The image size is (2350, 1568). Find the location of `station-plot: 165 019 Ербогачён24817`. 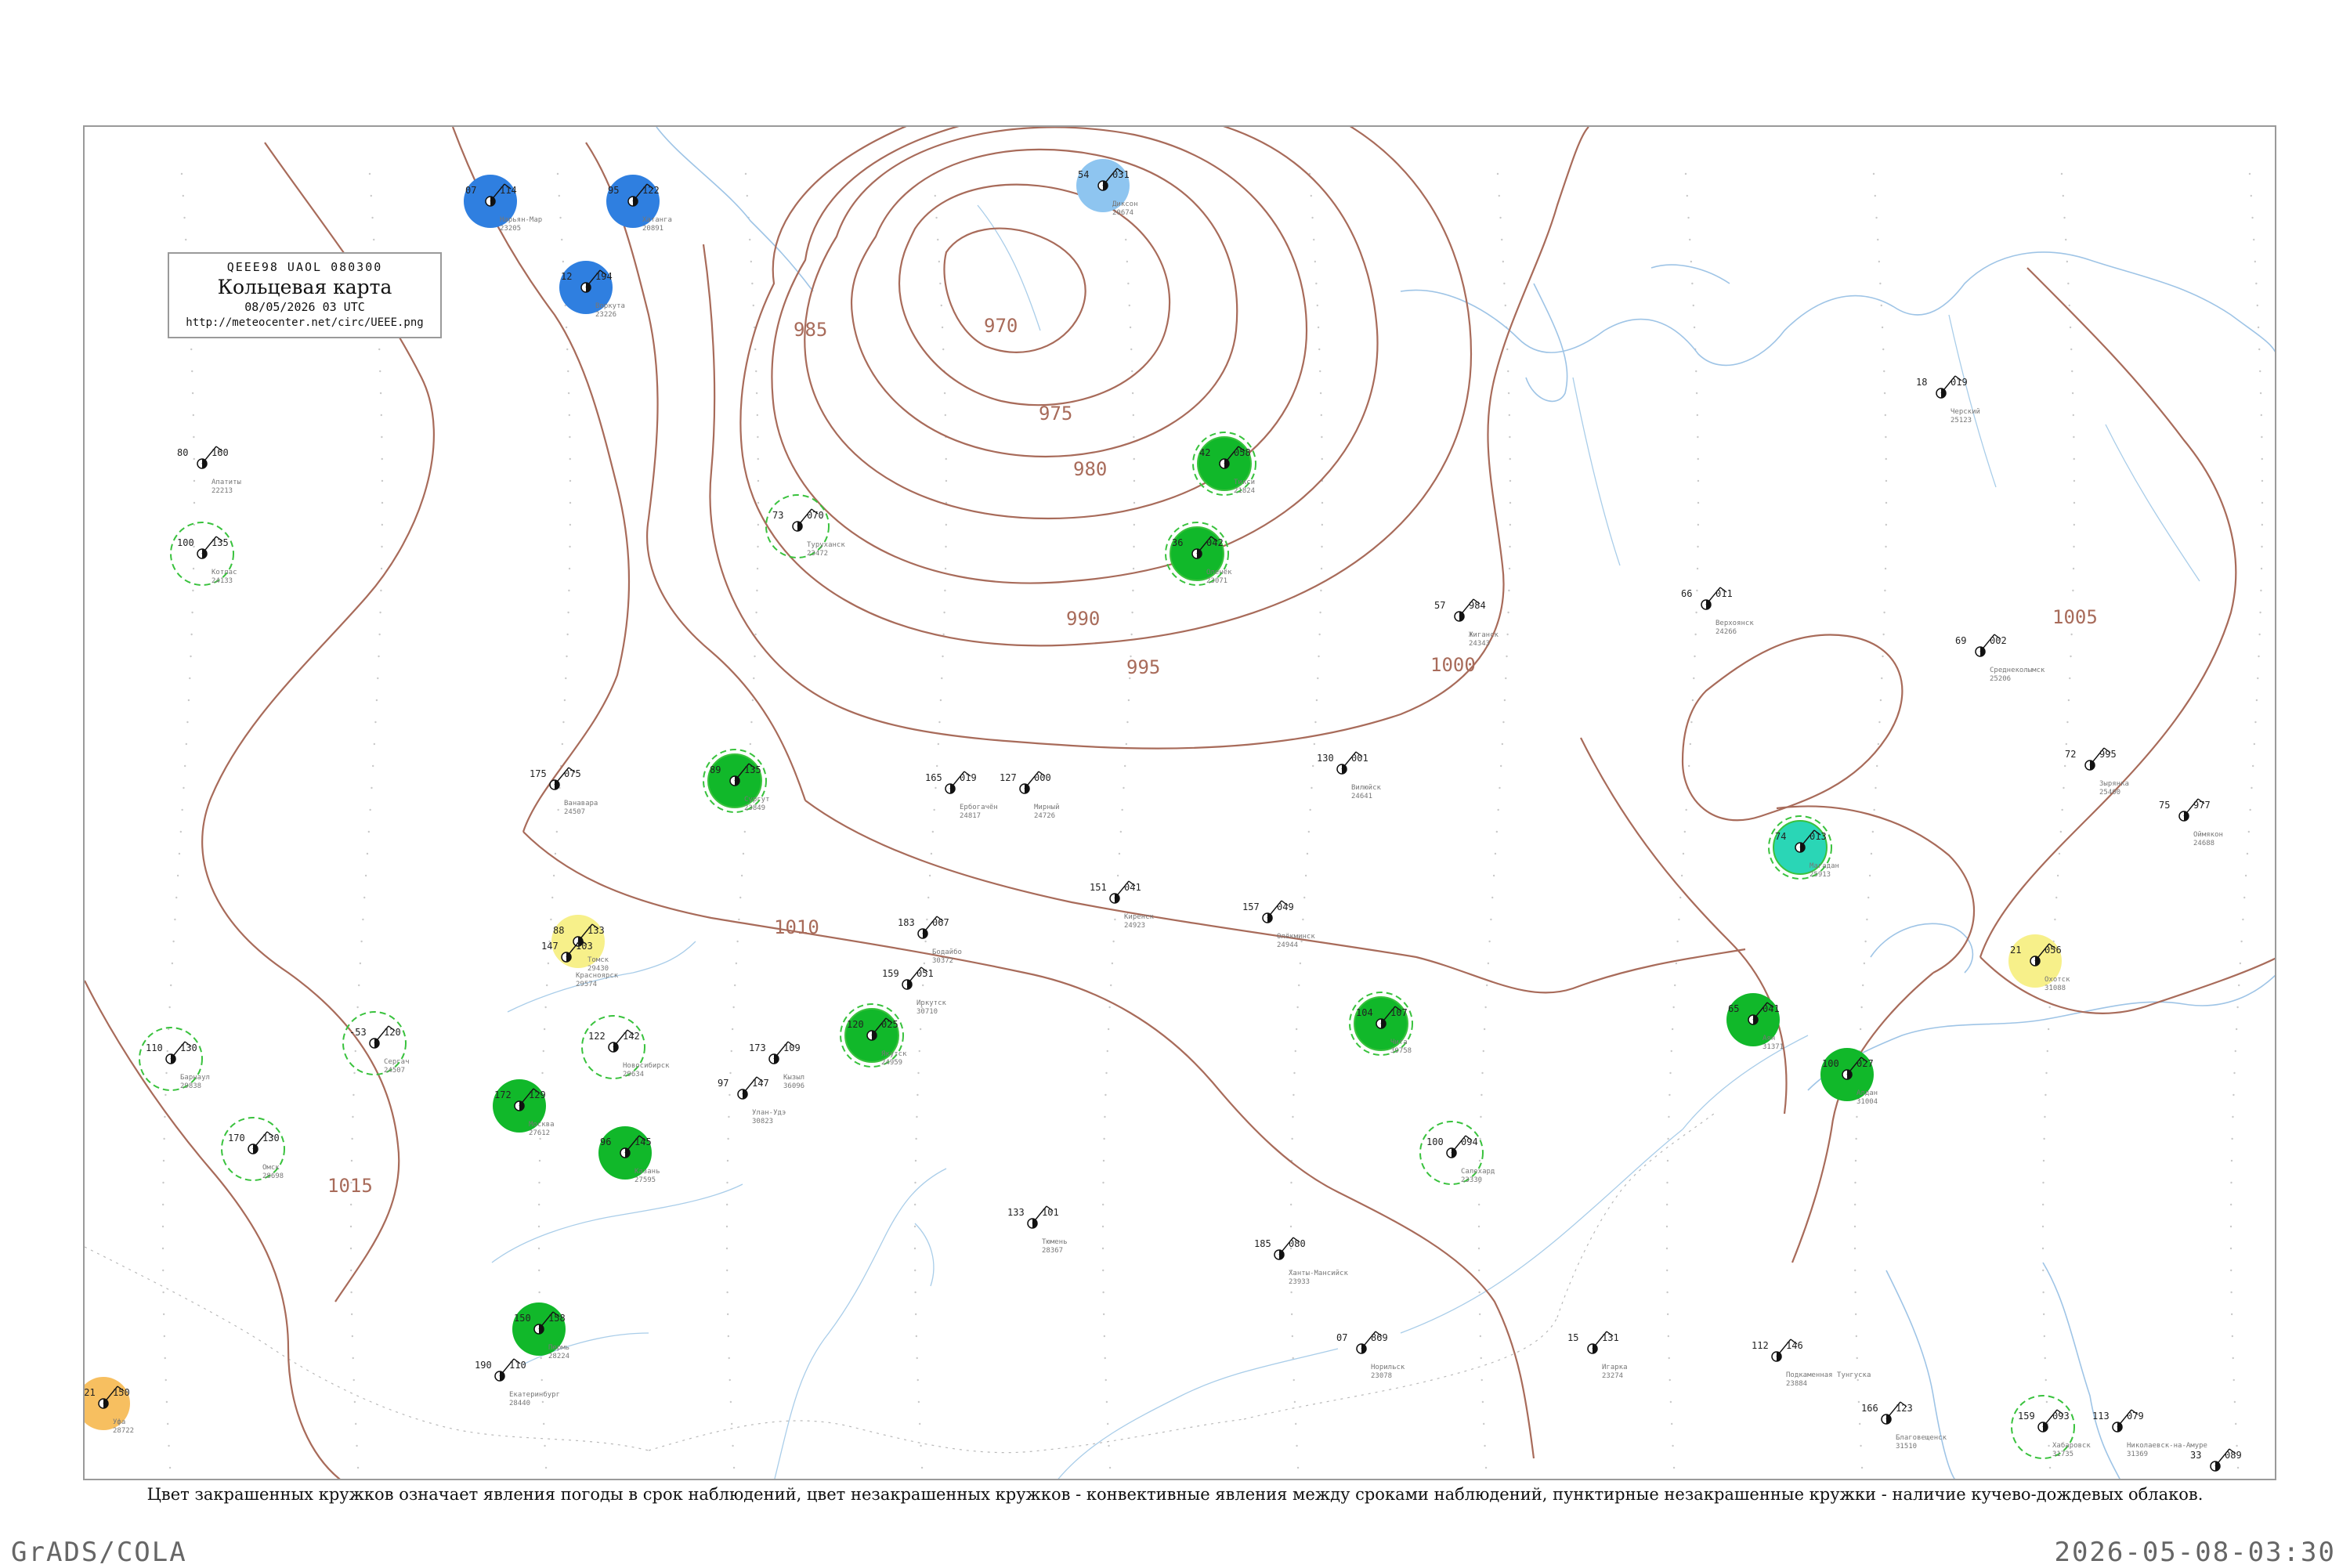

station-plot: 165 019 Ербогачён24817 is located at coordinates (962, 795).